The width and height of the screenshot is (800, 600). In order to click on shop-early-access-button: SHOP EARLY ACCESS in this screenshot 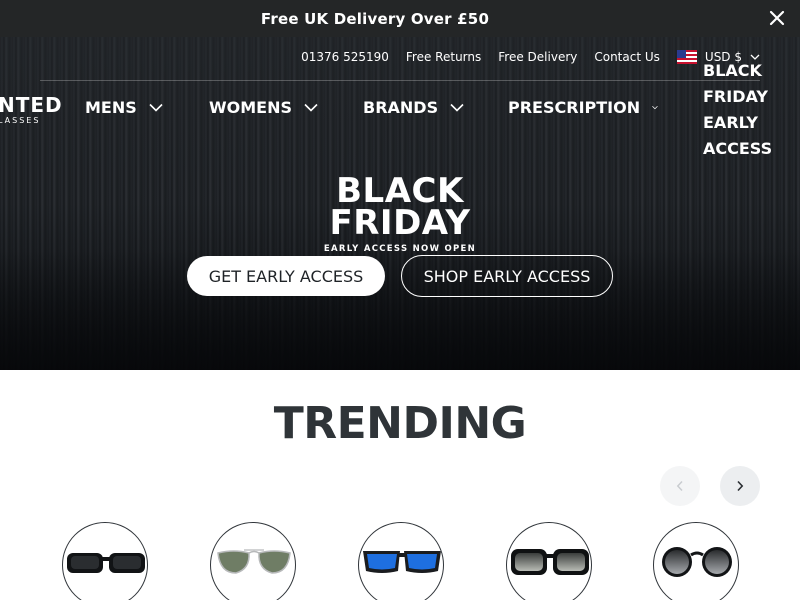, I will do `click(507, 276)`.